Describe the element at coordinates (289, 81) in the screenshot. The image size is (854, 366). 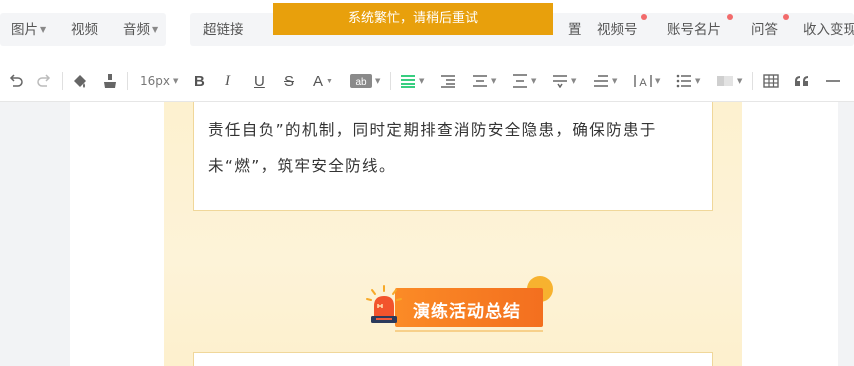
I see `strikethrough-icon: S` at that location.